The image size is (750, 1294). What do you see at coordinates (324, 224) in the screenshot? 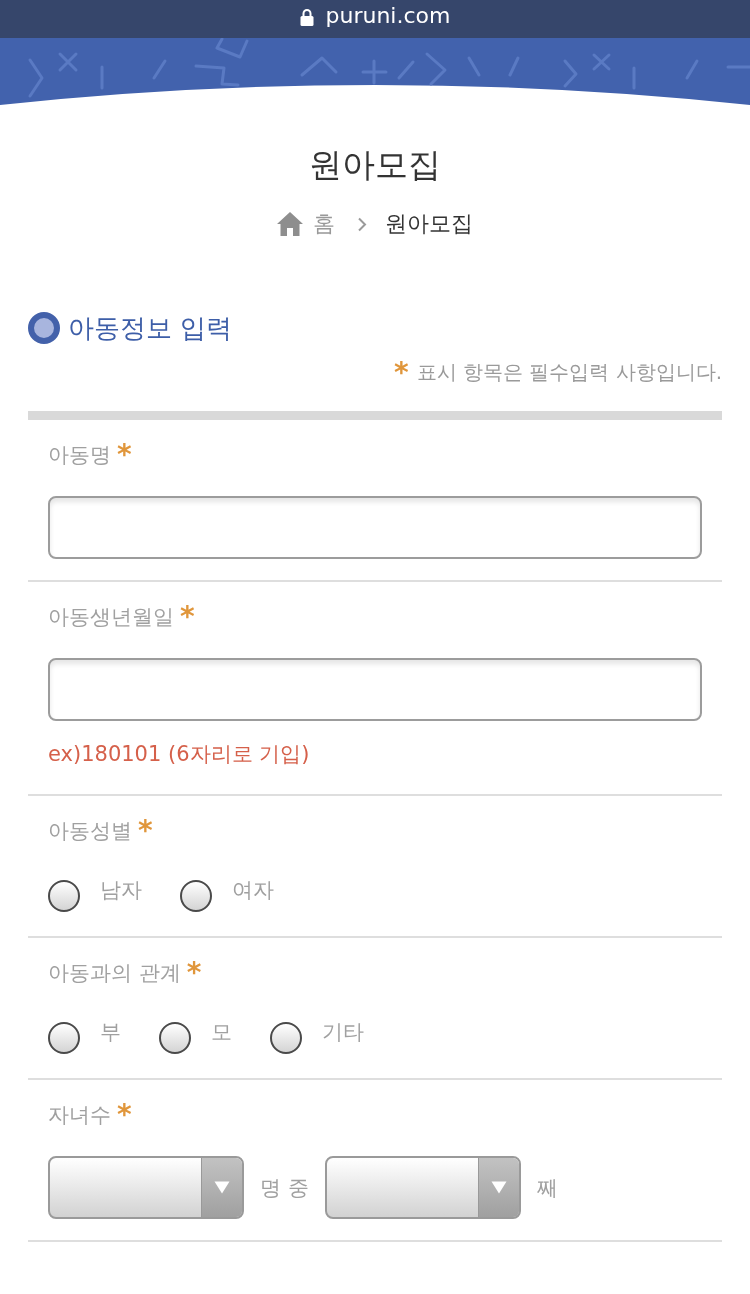
I see `breadcrumb-link: 홈` at bounding box center [324, 224].